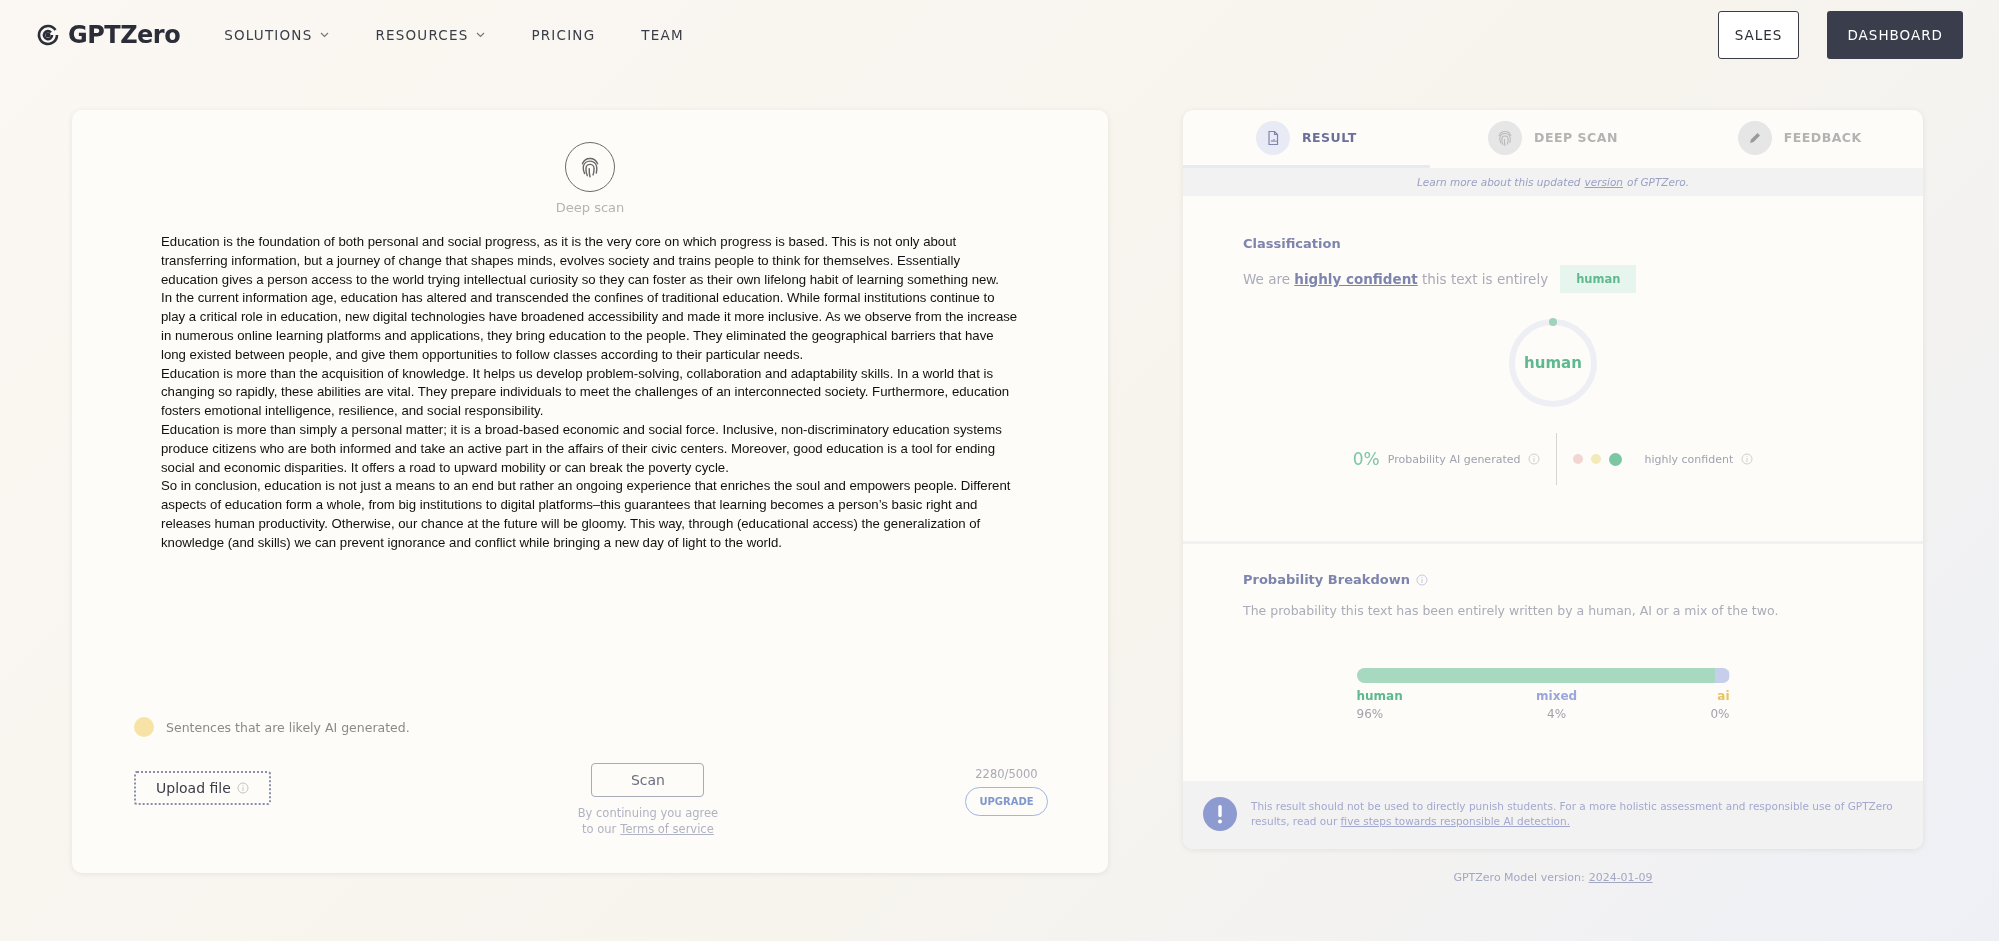 This screenshot has height=941, width=1999. Describe the element at coordinates (1720, 714) in the screenshot. I see `segment-value: 0%` at that location.